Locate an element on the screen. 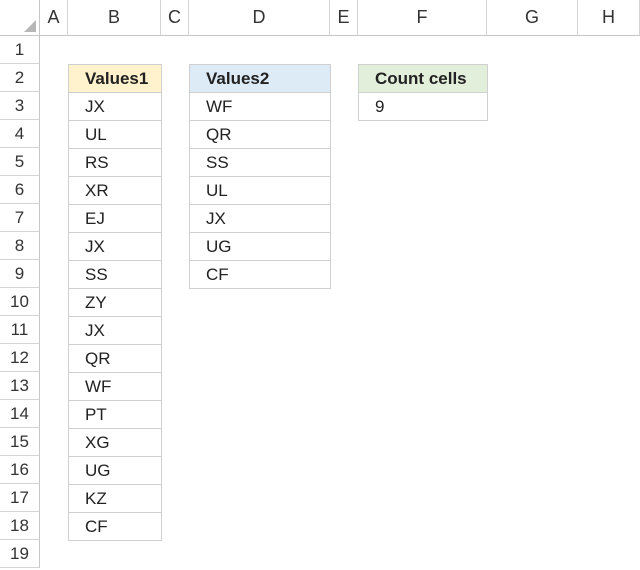  row-header-6: 6 is located at coordinates (20, 190).